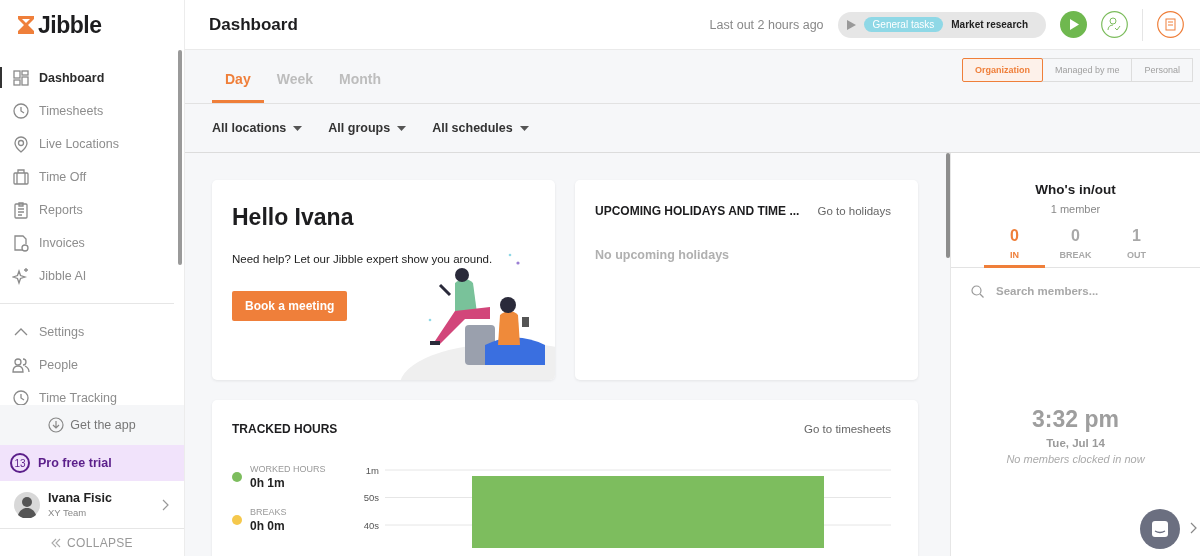 Image resolution: width=1200 pixels, height=556 pixels. What do you see at coordinates (21, 176) in the screenshot?
I see `suitcase-icon` at bounding box center [21, 176].